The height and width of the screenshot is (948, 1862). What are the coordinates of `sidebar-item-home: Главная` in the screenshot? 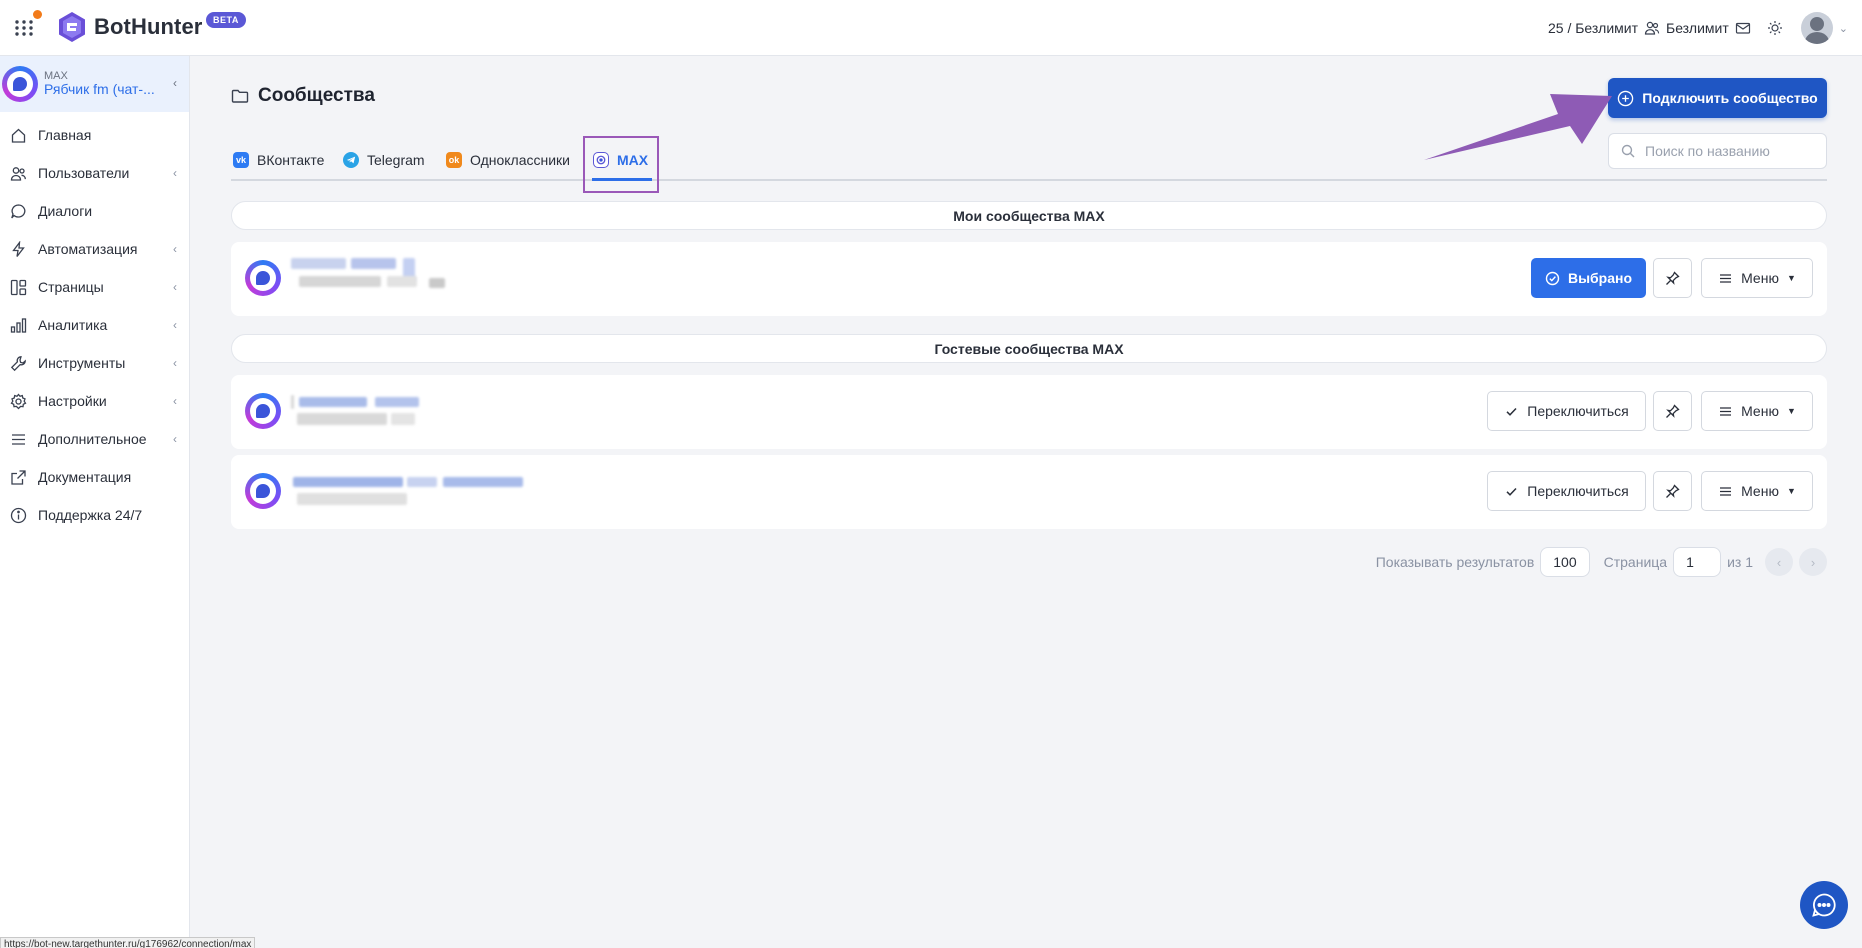 It's located at (94, 135).